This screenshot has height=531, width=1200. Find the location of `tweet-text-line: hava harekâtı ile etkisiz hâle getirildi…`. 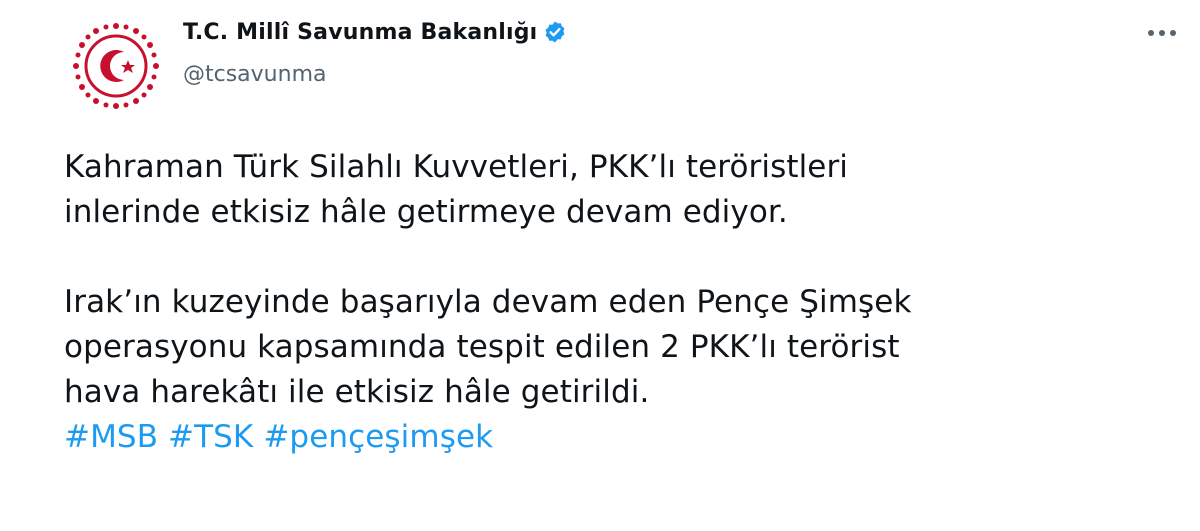

tweet-text-line: hava harekâtı ile etkisiz hâle getirildi… is located at coordinates (357, 392).